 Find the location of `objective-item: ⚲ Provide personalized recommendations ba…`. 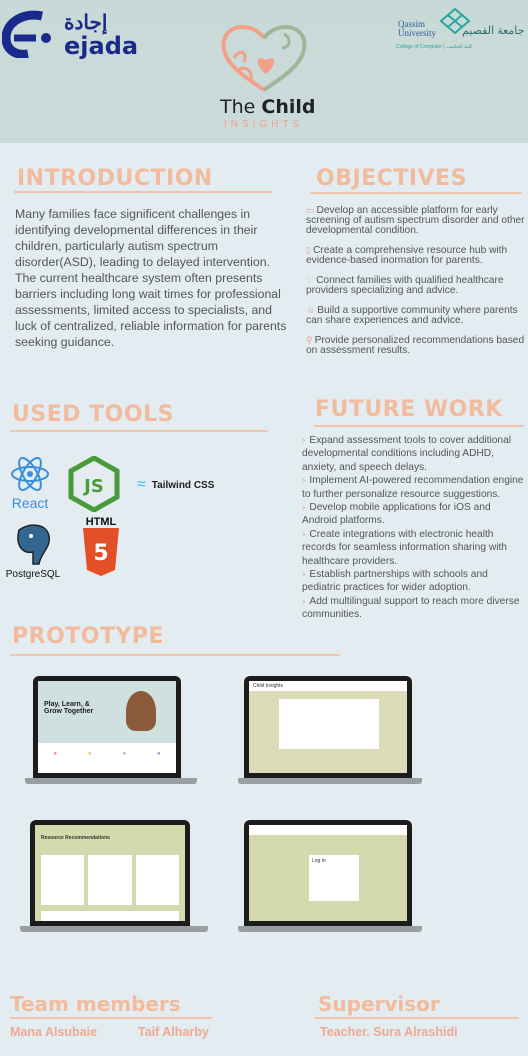

objective-item: ⚲ Provide personalized recommendations ba… is located at coordinates (415, 345).